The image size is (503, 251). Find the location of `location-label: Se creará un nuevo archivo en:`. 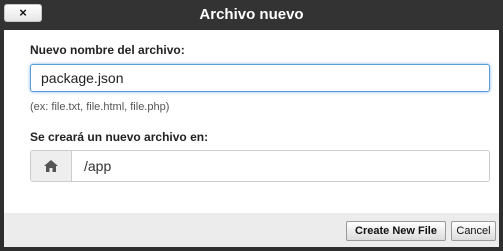

location-label: Se creará un nuevo archivo en: is located at coordinates (119, 137).